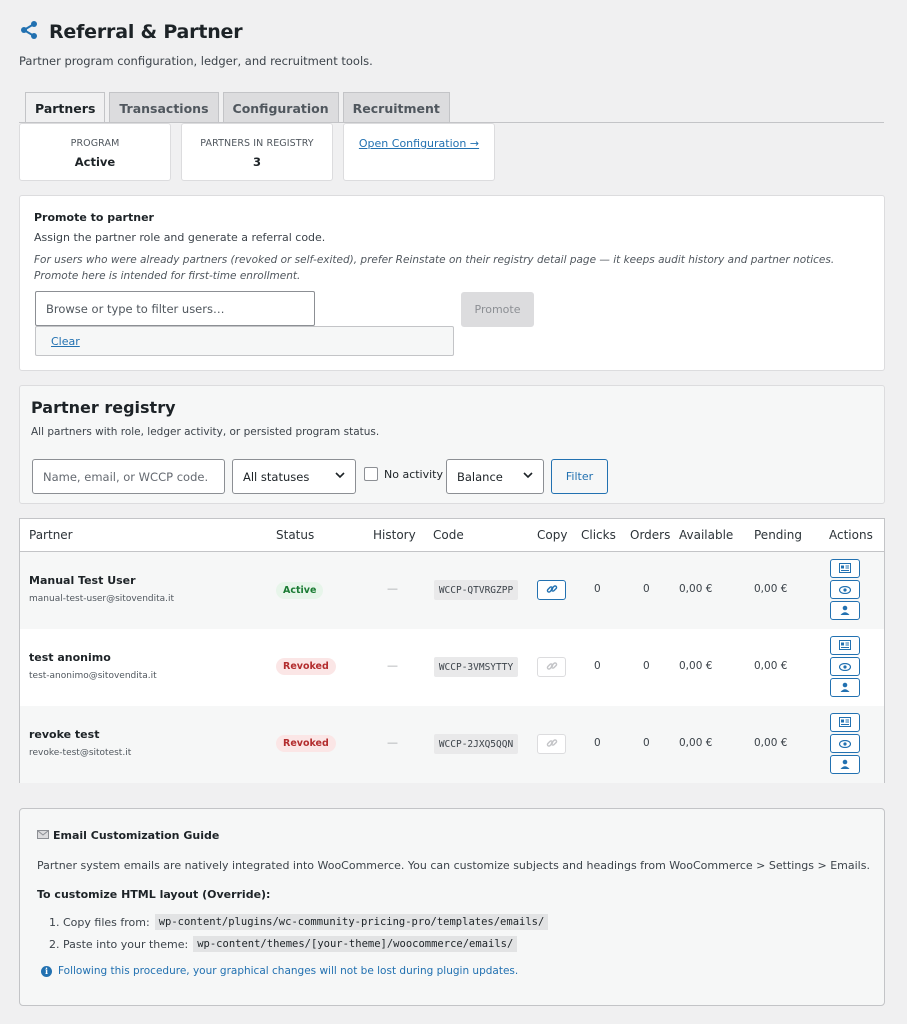  I want to click on tab-partners: Partners, so click(65, 108).